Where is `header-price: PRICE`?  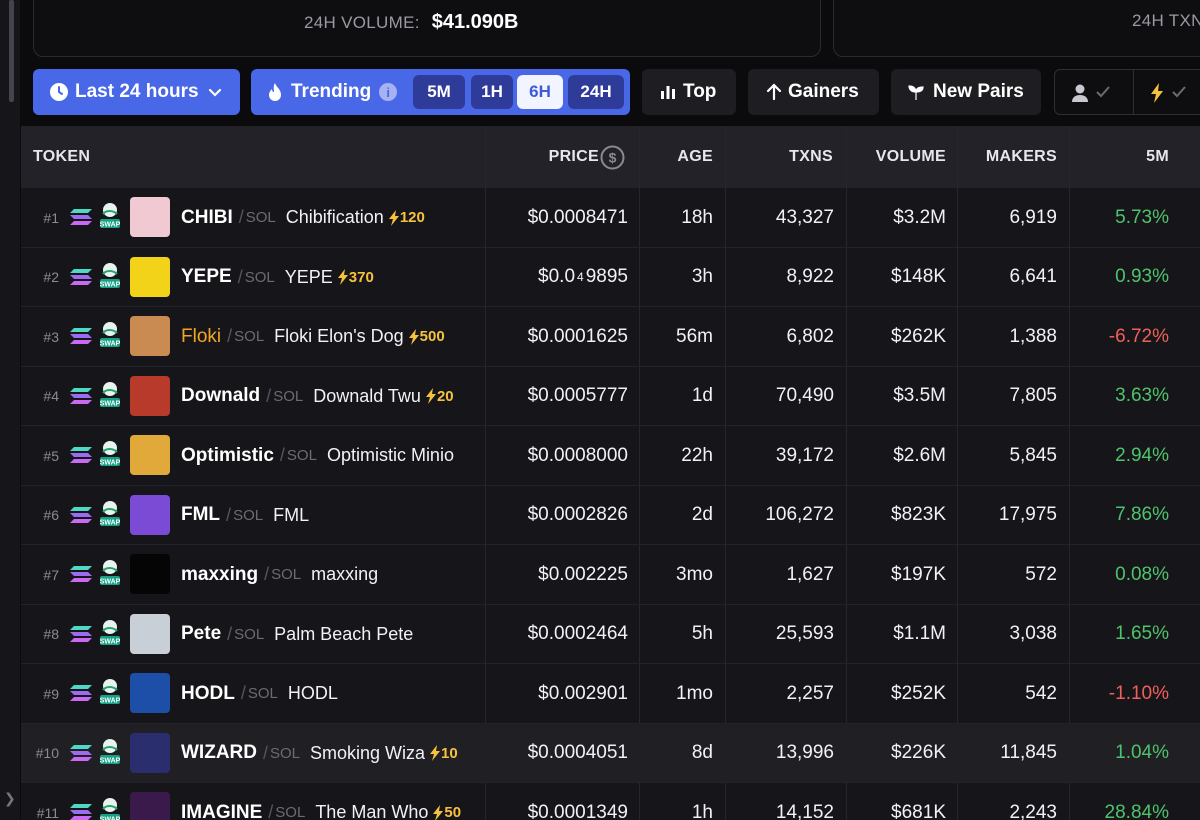 header-price: PRICE is located at coordinates (545, 157).